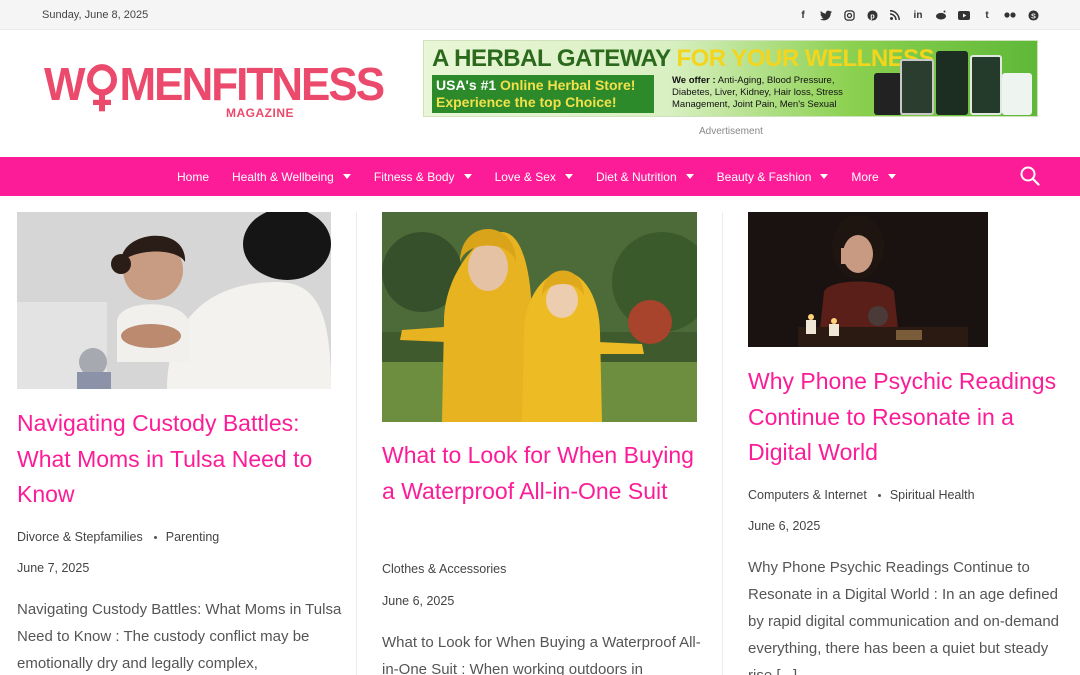 This screenshot has width=1080, height=675. Describe the element at coordinates (731, 131) in the screenshot. I see `ad-label: Advertisement` at that location.